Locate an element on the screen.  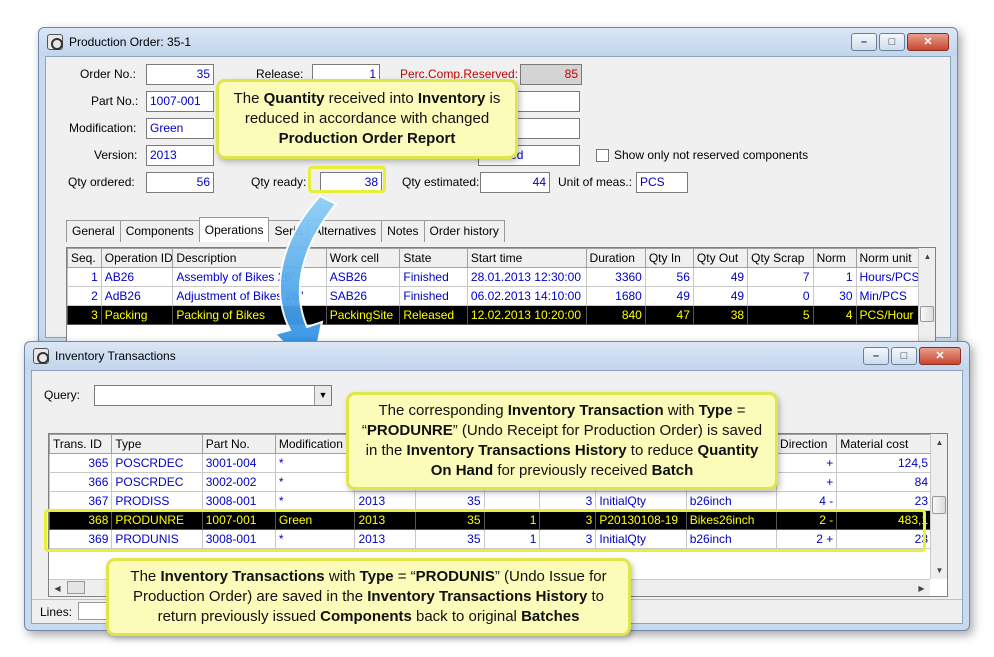
operations-cell: 7 is located at coordinates (780, 277).